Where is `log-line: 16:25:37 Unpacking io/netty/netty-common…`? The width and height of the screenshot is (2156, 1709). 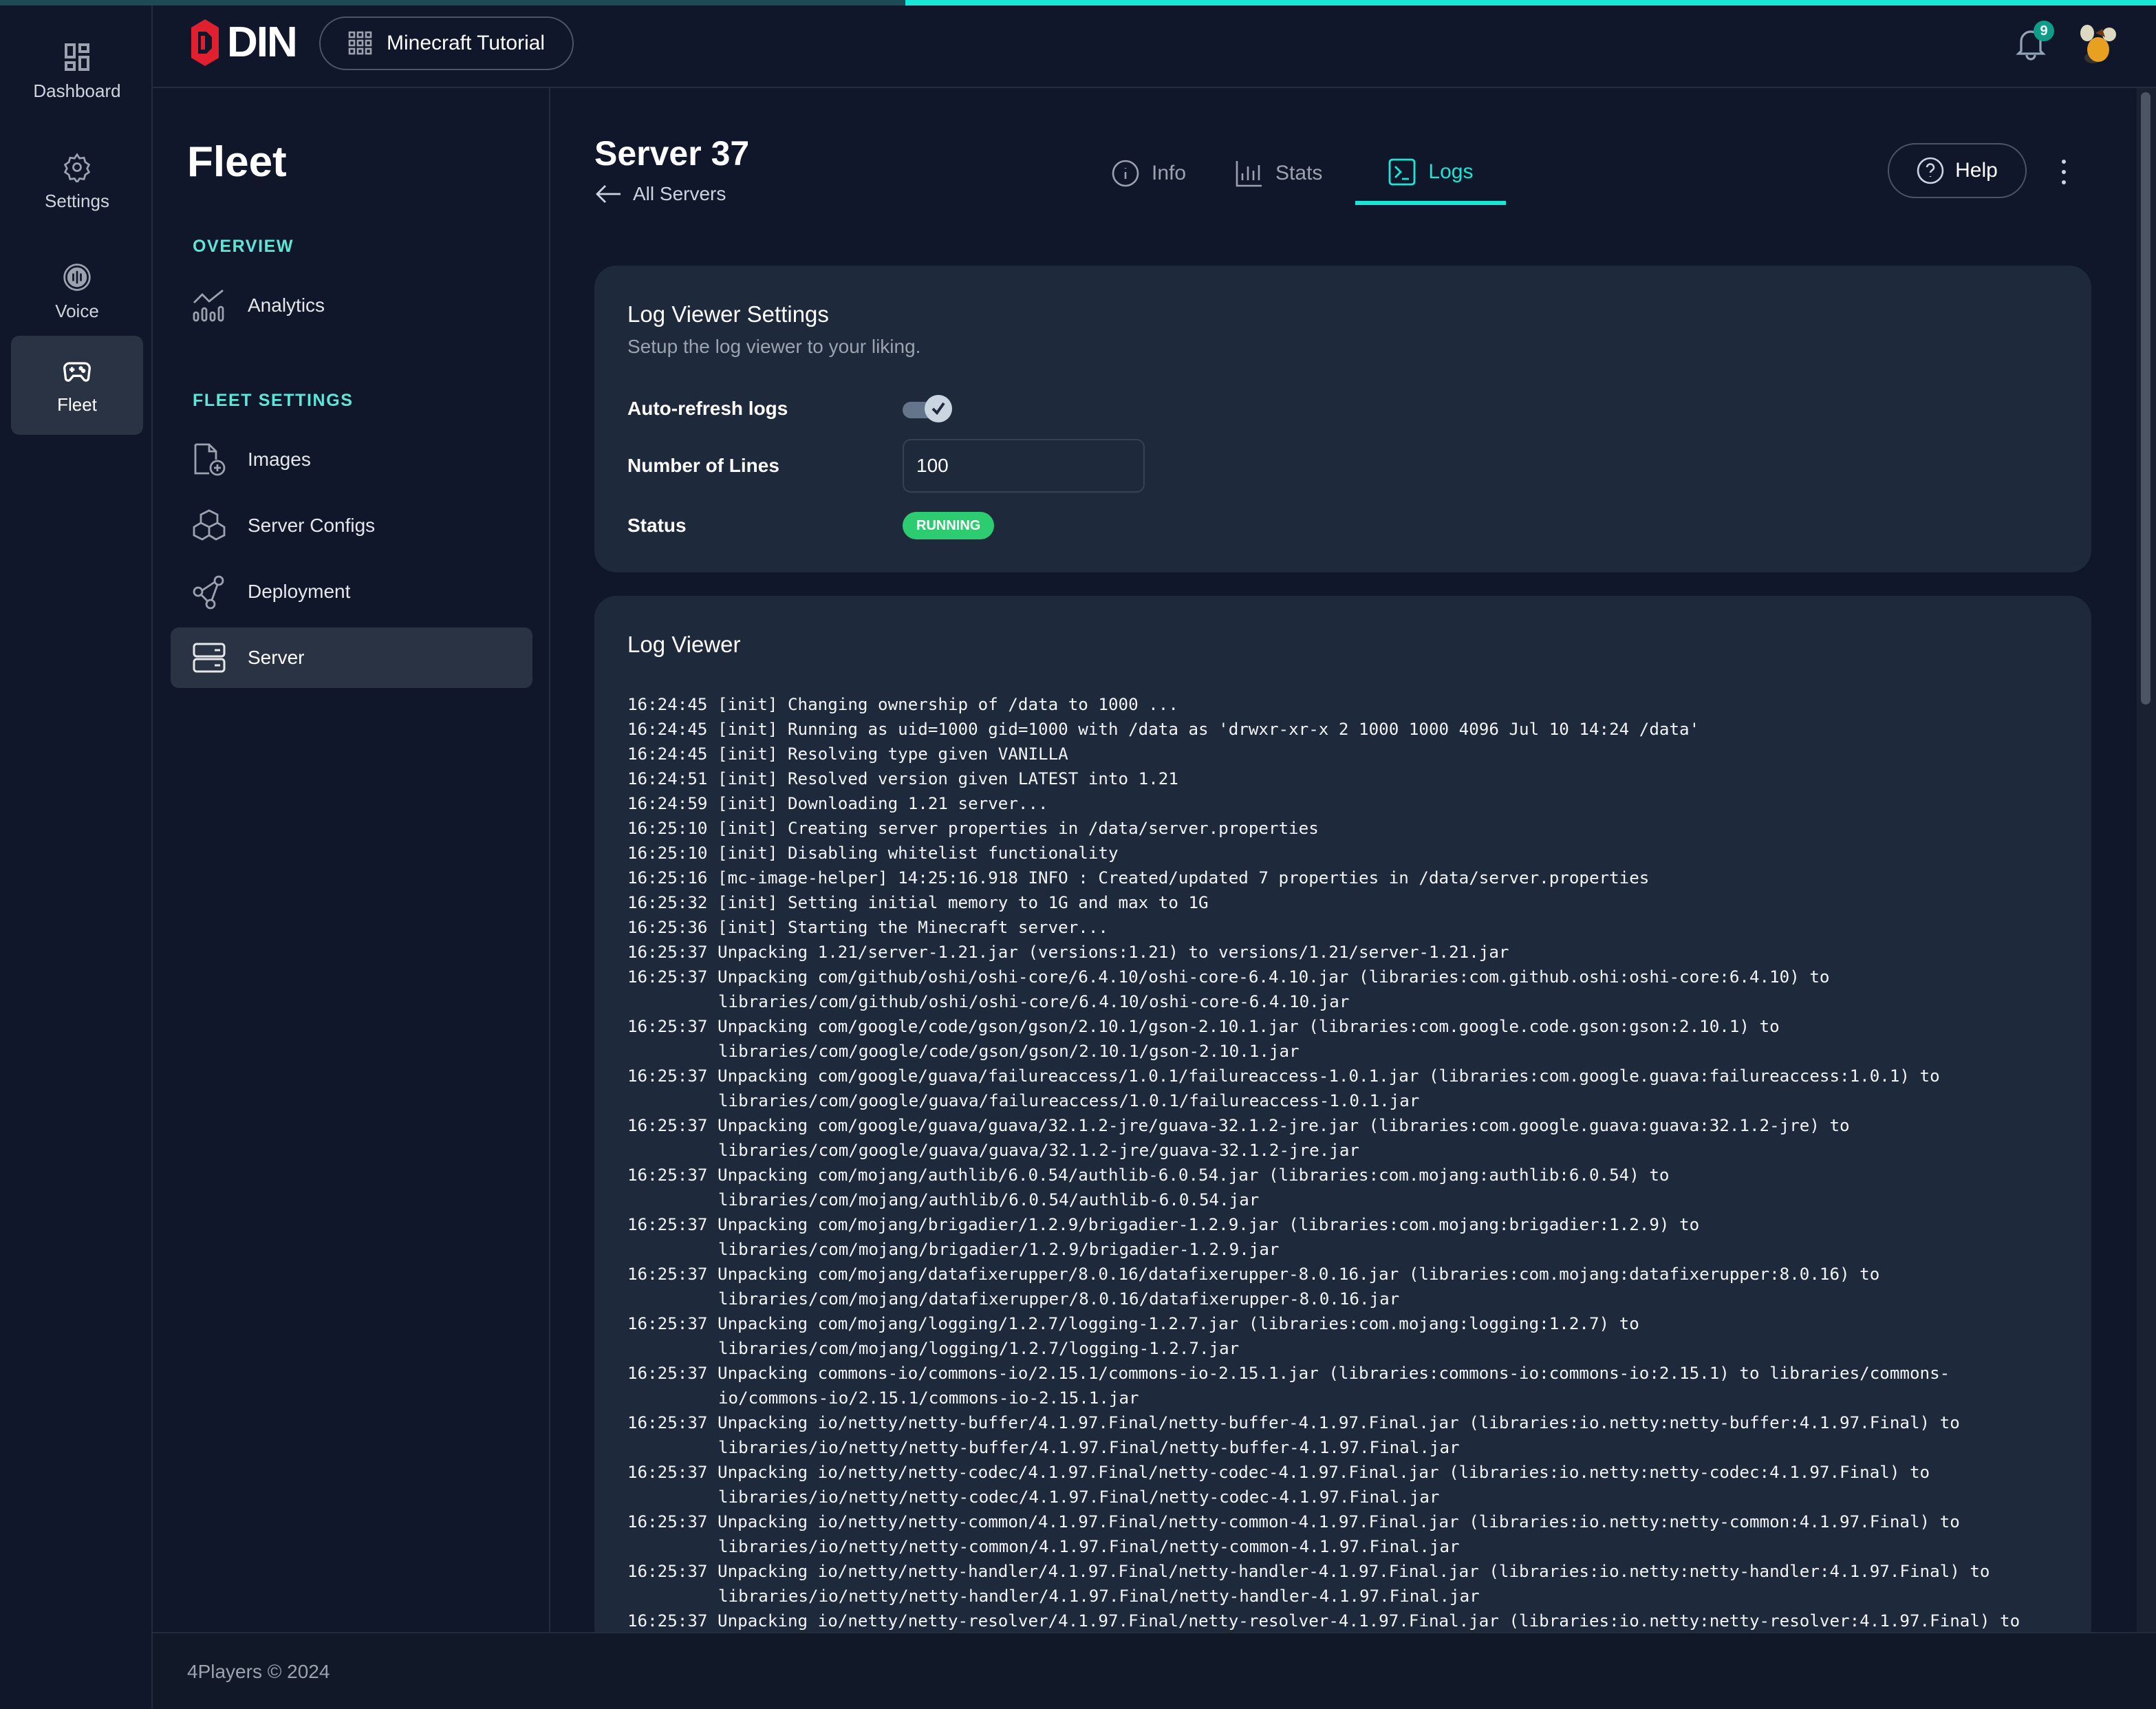
log-line: 16:25:37 Unpacking io/netty/netty-common… is located at coordinates (1298, 1534).